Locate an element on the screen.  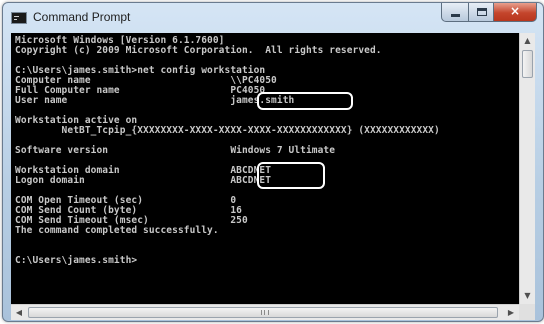
scroll-grip-icon is located at coordinates (265, 312).